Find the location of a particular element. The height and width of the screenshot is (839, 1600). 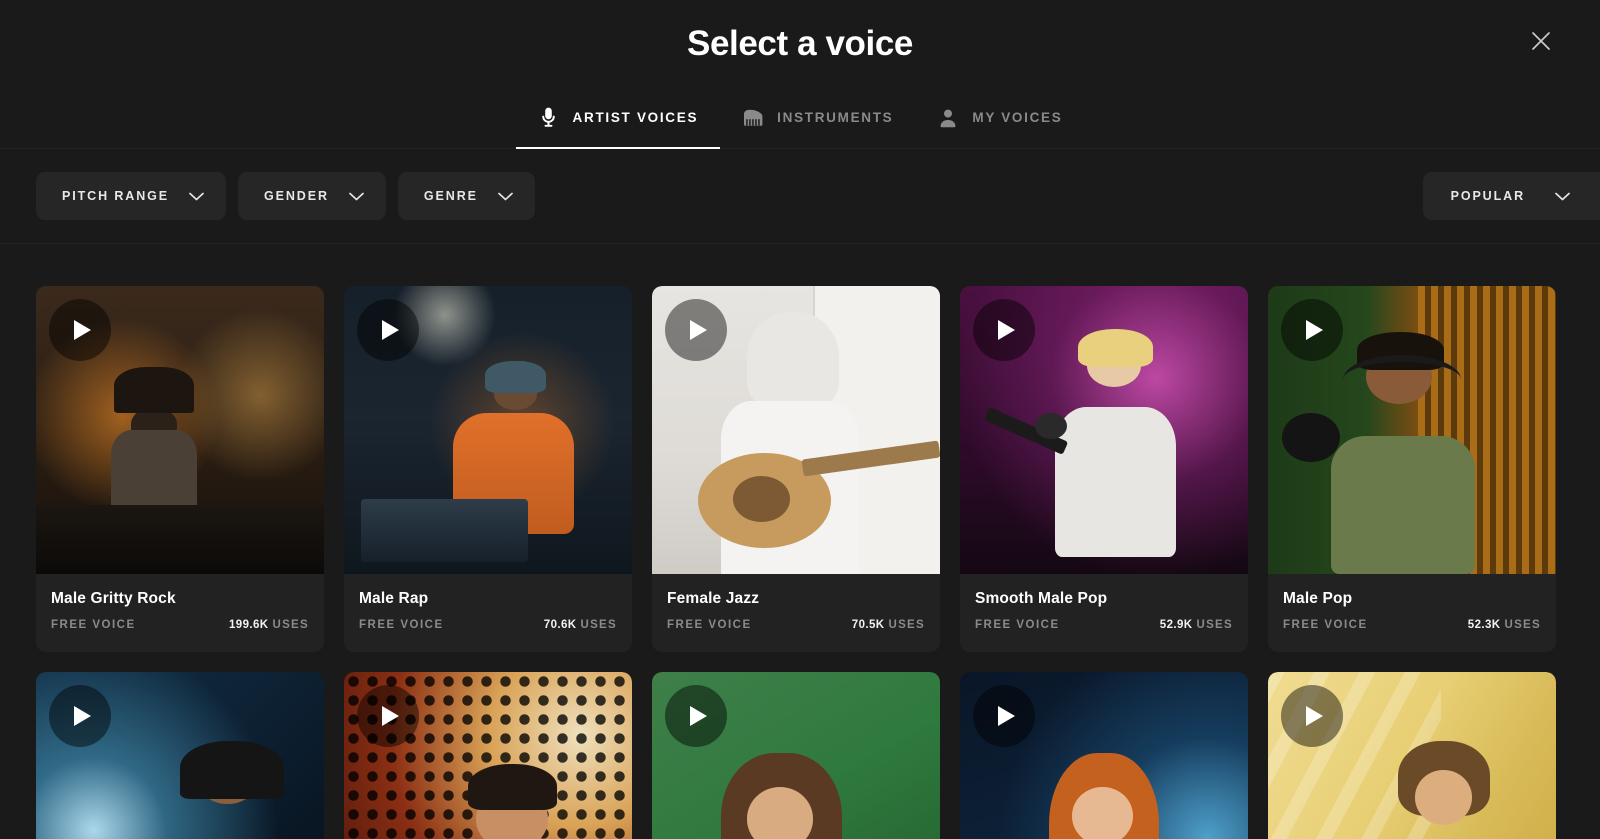

voice-card-uses: 52.3K USES is located at coordinates (1504, 625).